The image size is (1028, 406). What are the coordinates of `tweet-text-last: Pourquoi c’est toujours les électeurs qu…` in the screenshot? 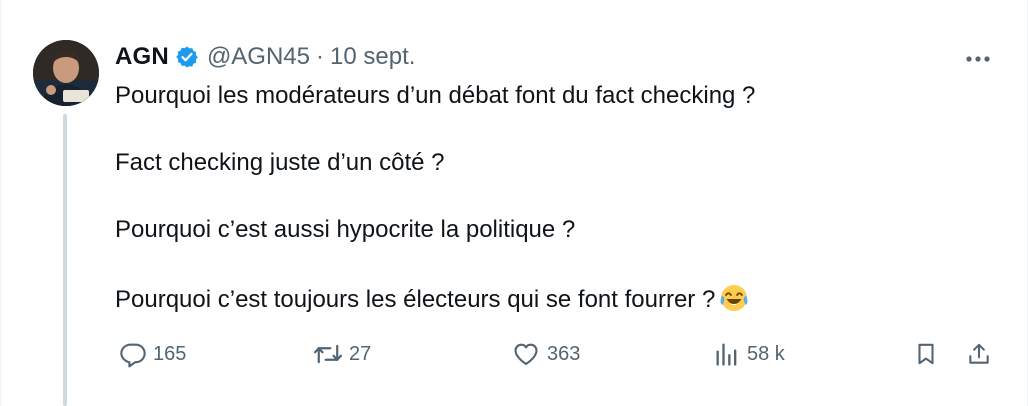 It's located at (432, 299).